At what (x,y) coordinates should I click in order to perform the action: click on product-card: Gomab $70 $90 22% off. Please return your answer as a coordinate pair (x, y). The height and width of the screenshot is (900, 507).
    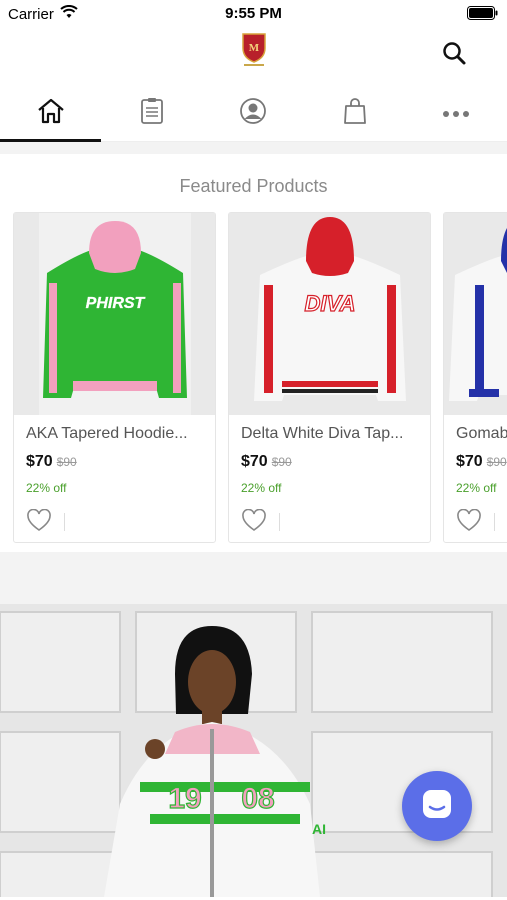
    Looking at the image, I should click on (475, 377).